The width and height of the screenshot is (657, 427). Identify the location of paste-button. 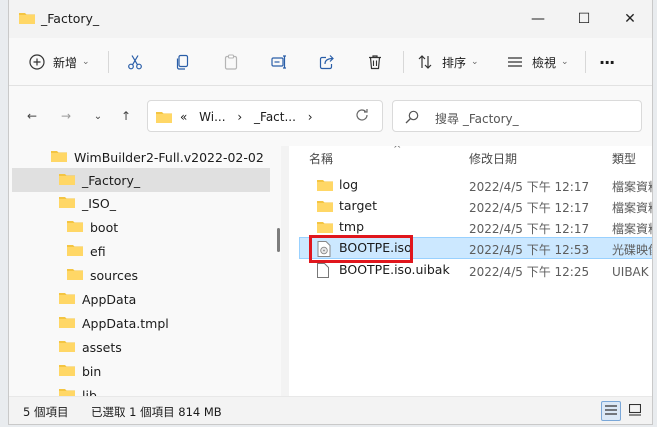
(231, 62).